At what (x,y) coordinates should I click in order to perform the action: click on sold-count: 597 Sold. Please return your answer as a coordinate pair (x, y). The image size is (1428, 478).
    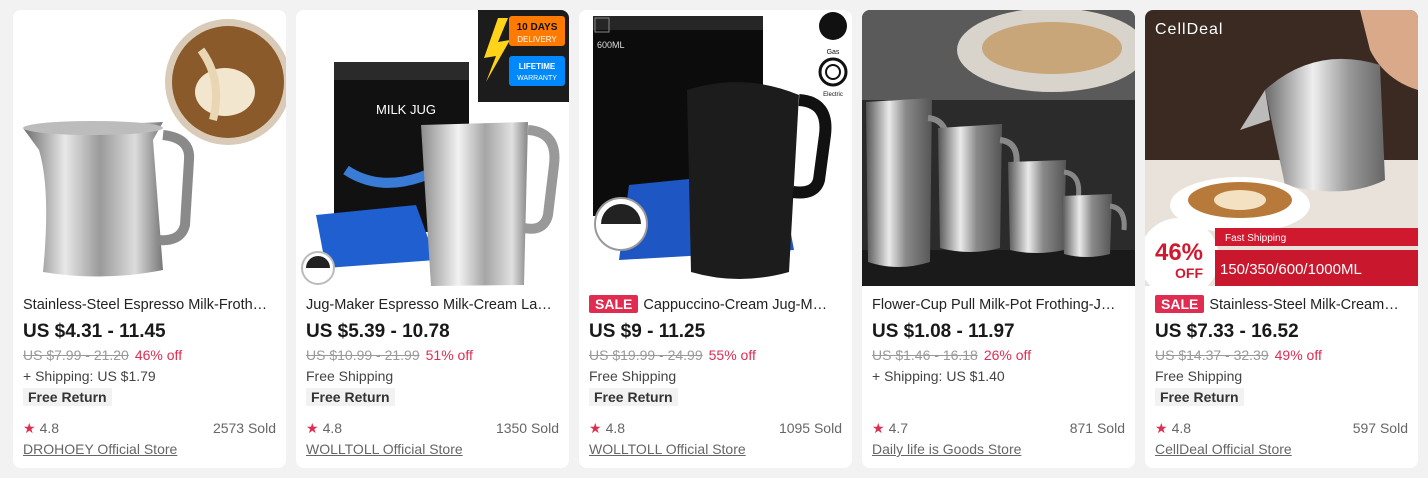
    Looking at the image, I should click on (1380, 428).